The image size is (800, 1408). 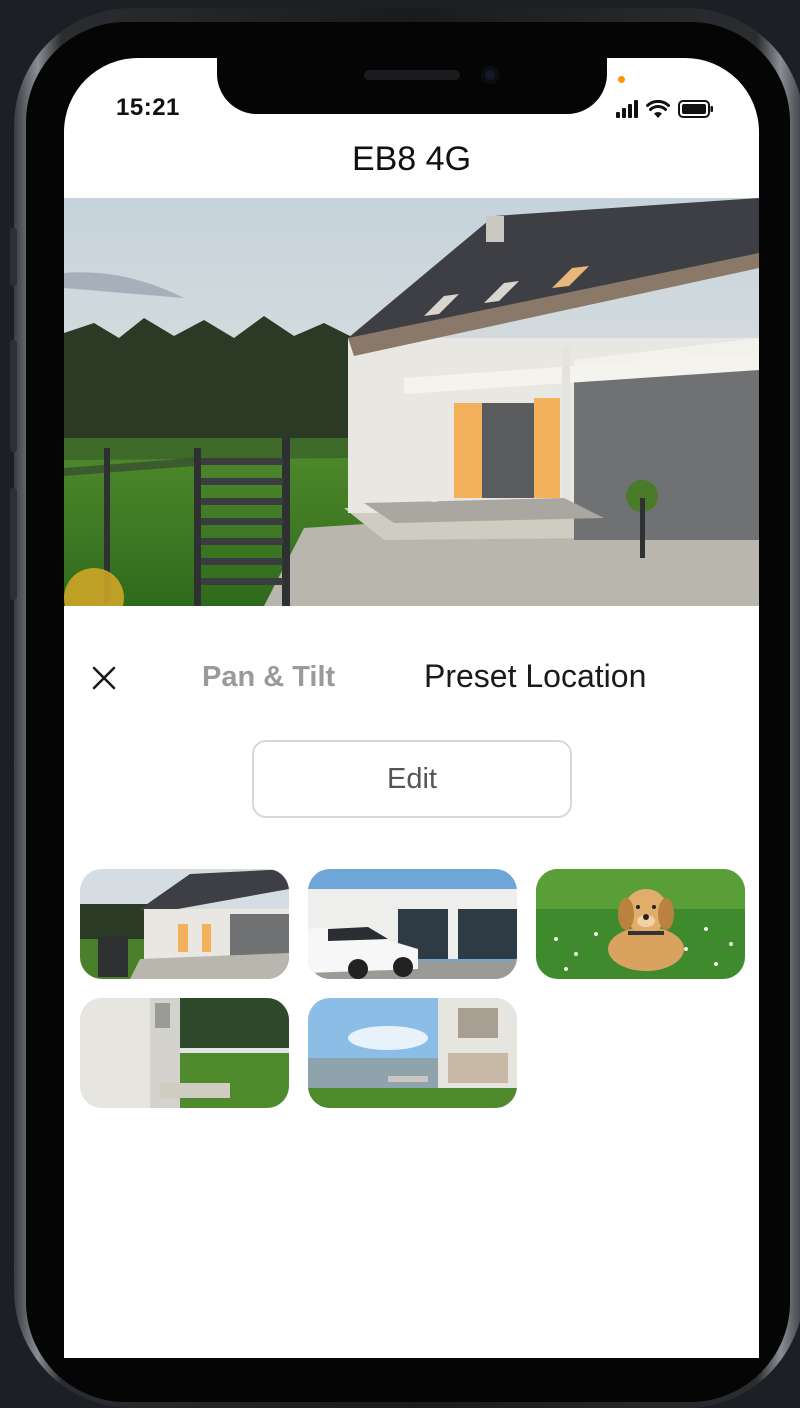 What do you see at coordinates (104, 678) in the screenshot?
I see `close-icon` at bounding box center [104, 678].